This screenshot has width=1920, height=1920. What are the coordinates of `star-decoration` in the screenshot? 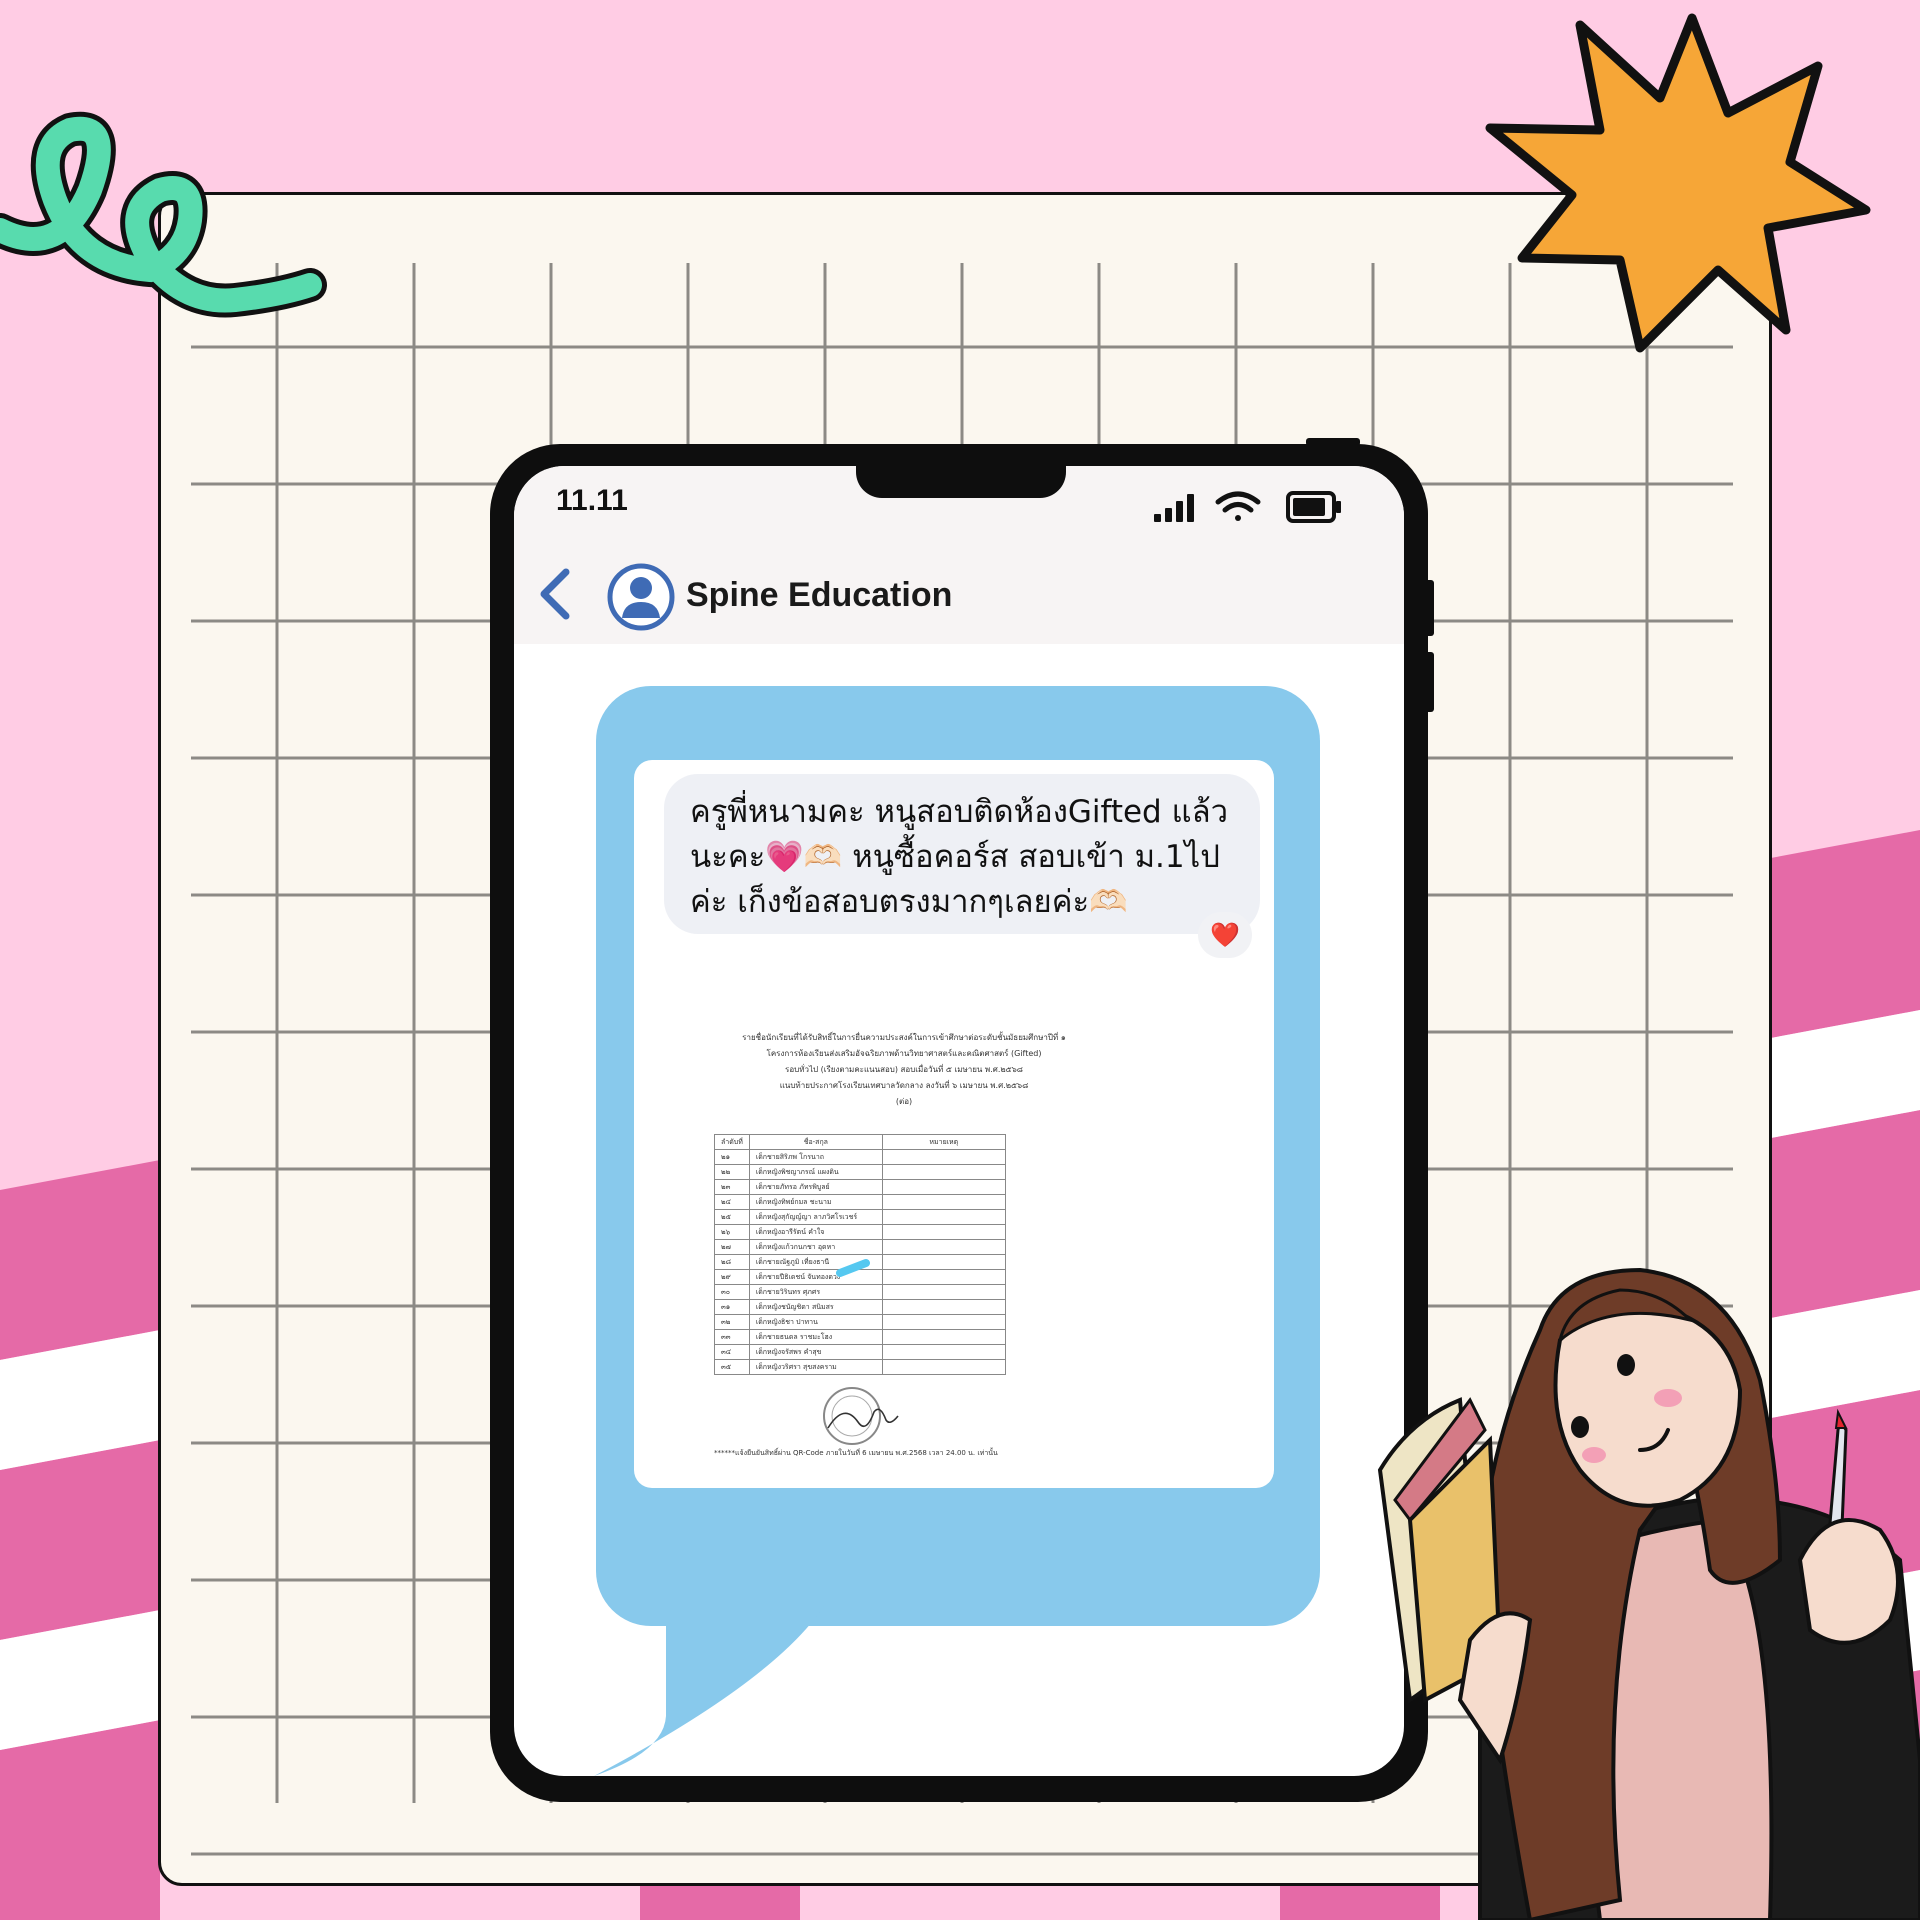 It's located at (1678, 183).